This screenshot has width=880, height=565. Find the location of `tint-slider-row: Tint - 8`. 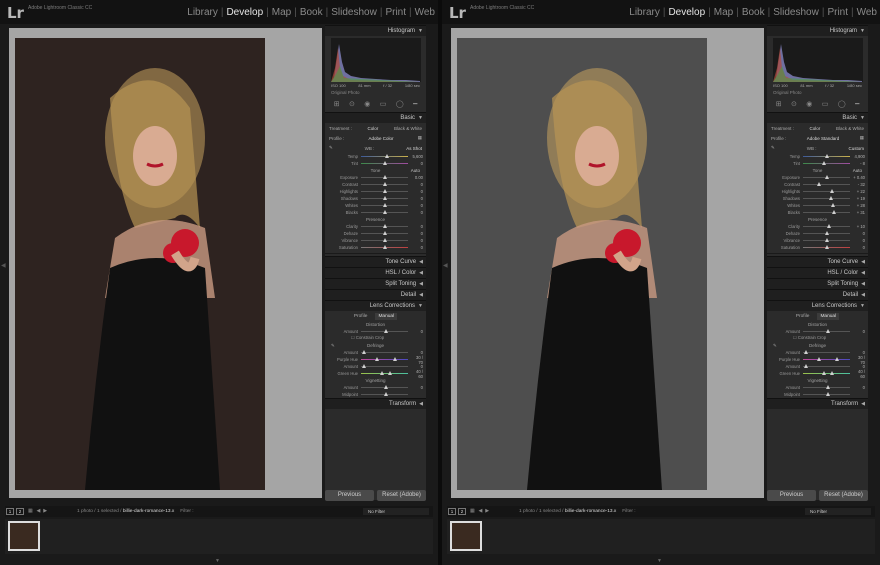

tint-slider-row: Tint - 8 is located at coordinates (817, 163).